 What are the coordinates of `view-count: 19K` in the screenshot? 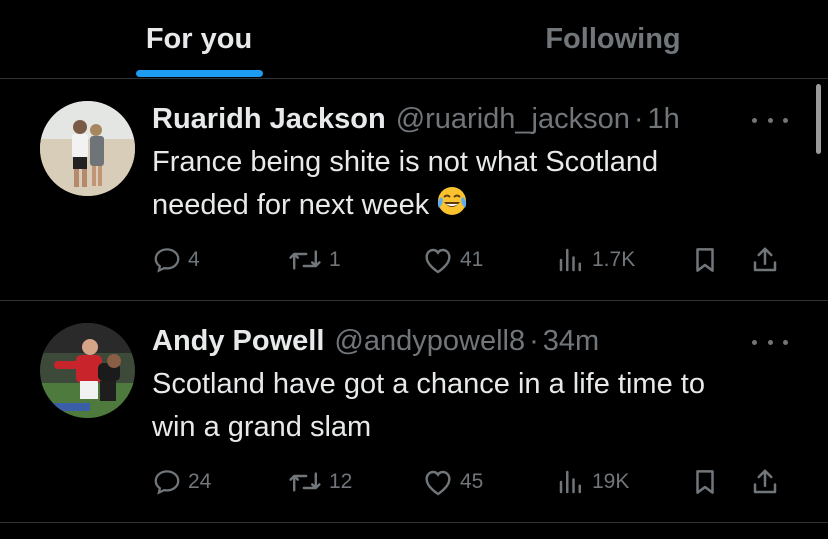 It's located at (611, 481).